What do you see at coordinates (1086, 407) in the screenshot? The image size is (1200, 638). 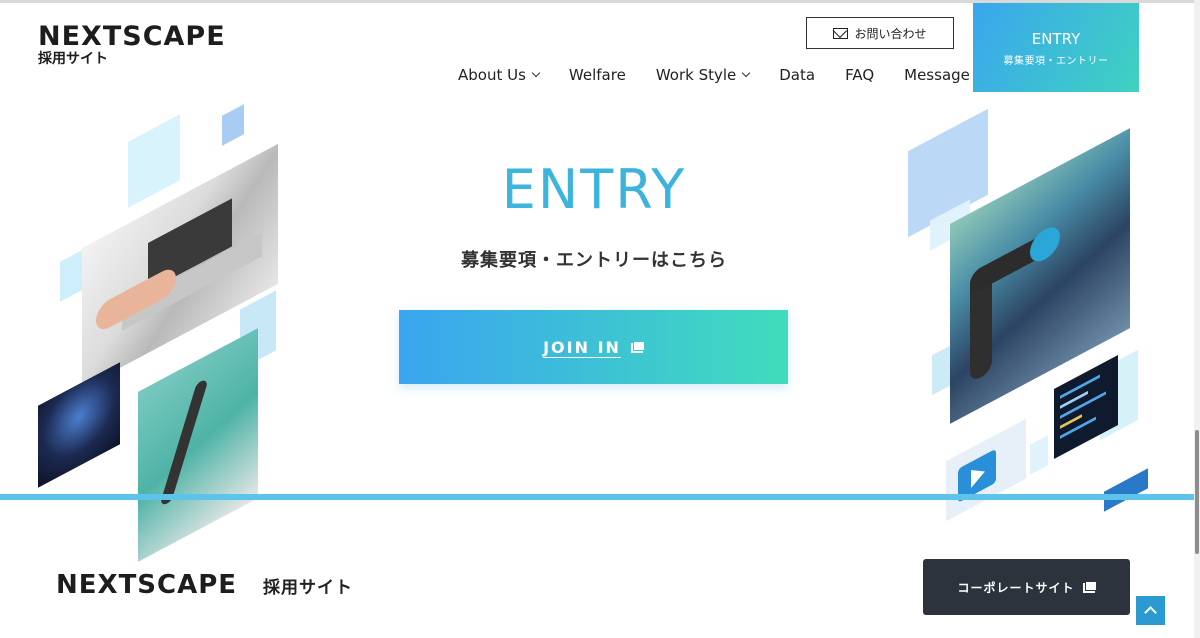 I see `code-photo` at bounding box center [1086, 407].